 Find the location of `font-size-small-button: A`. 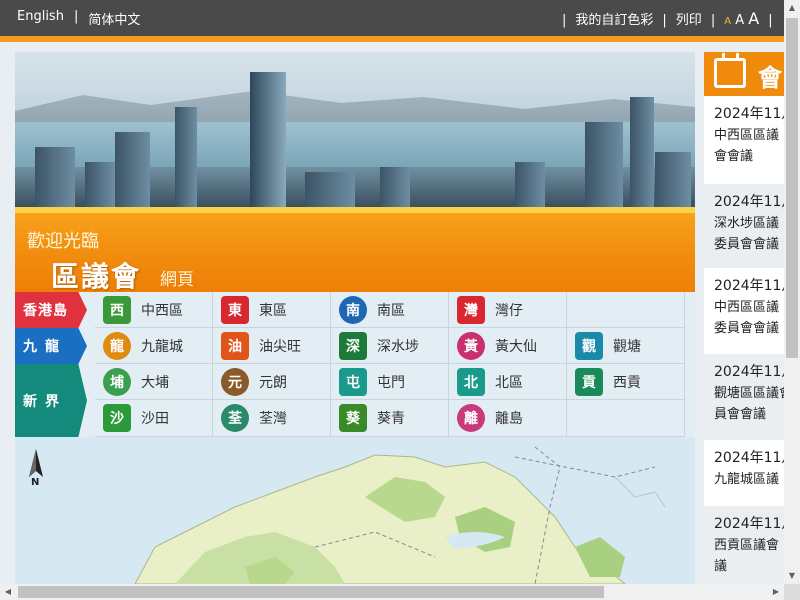

font-size-small-button: A is located at coordinates (727, 21).